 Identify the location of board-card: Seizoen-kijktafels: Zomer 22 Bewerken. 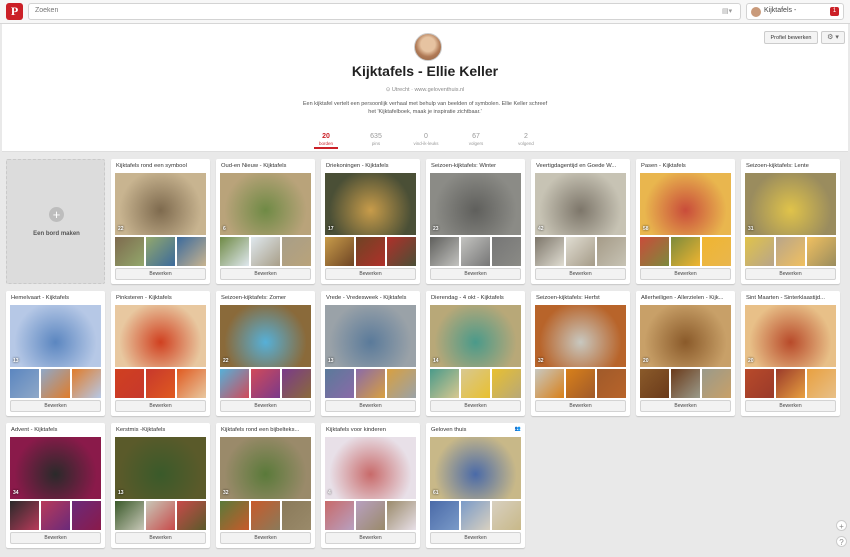
(265, 353).